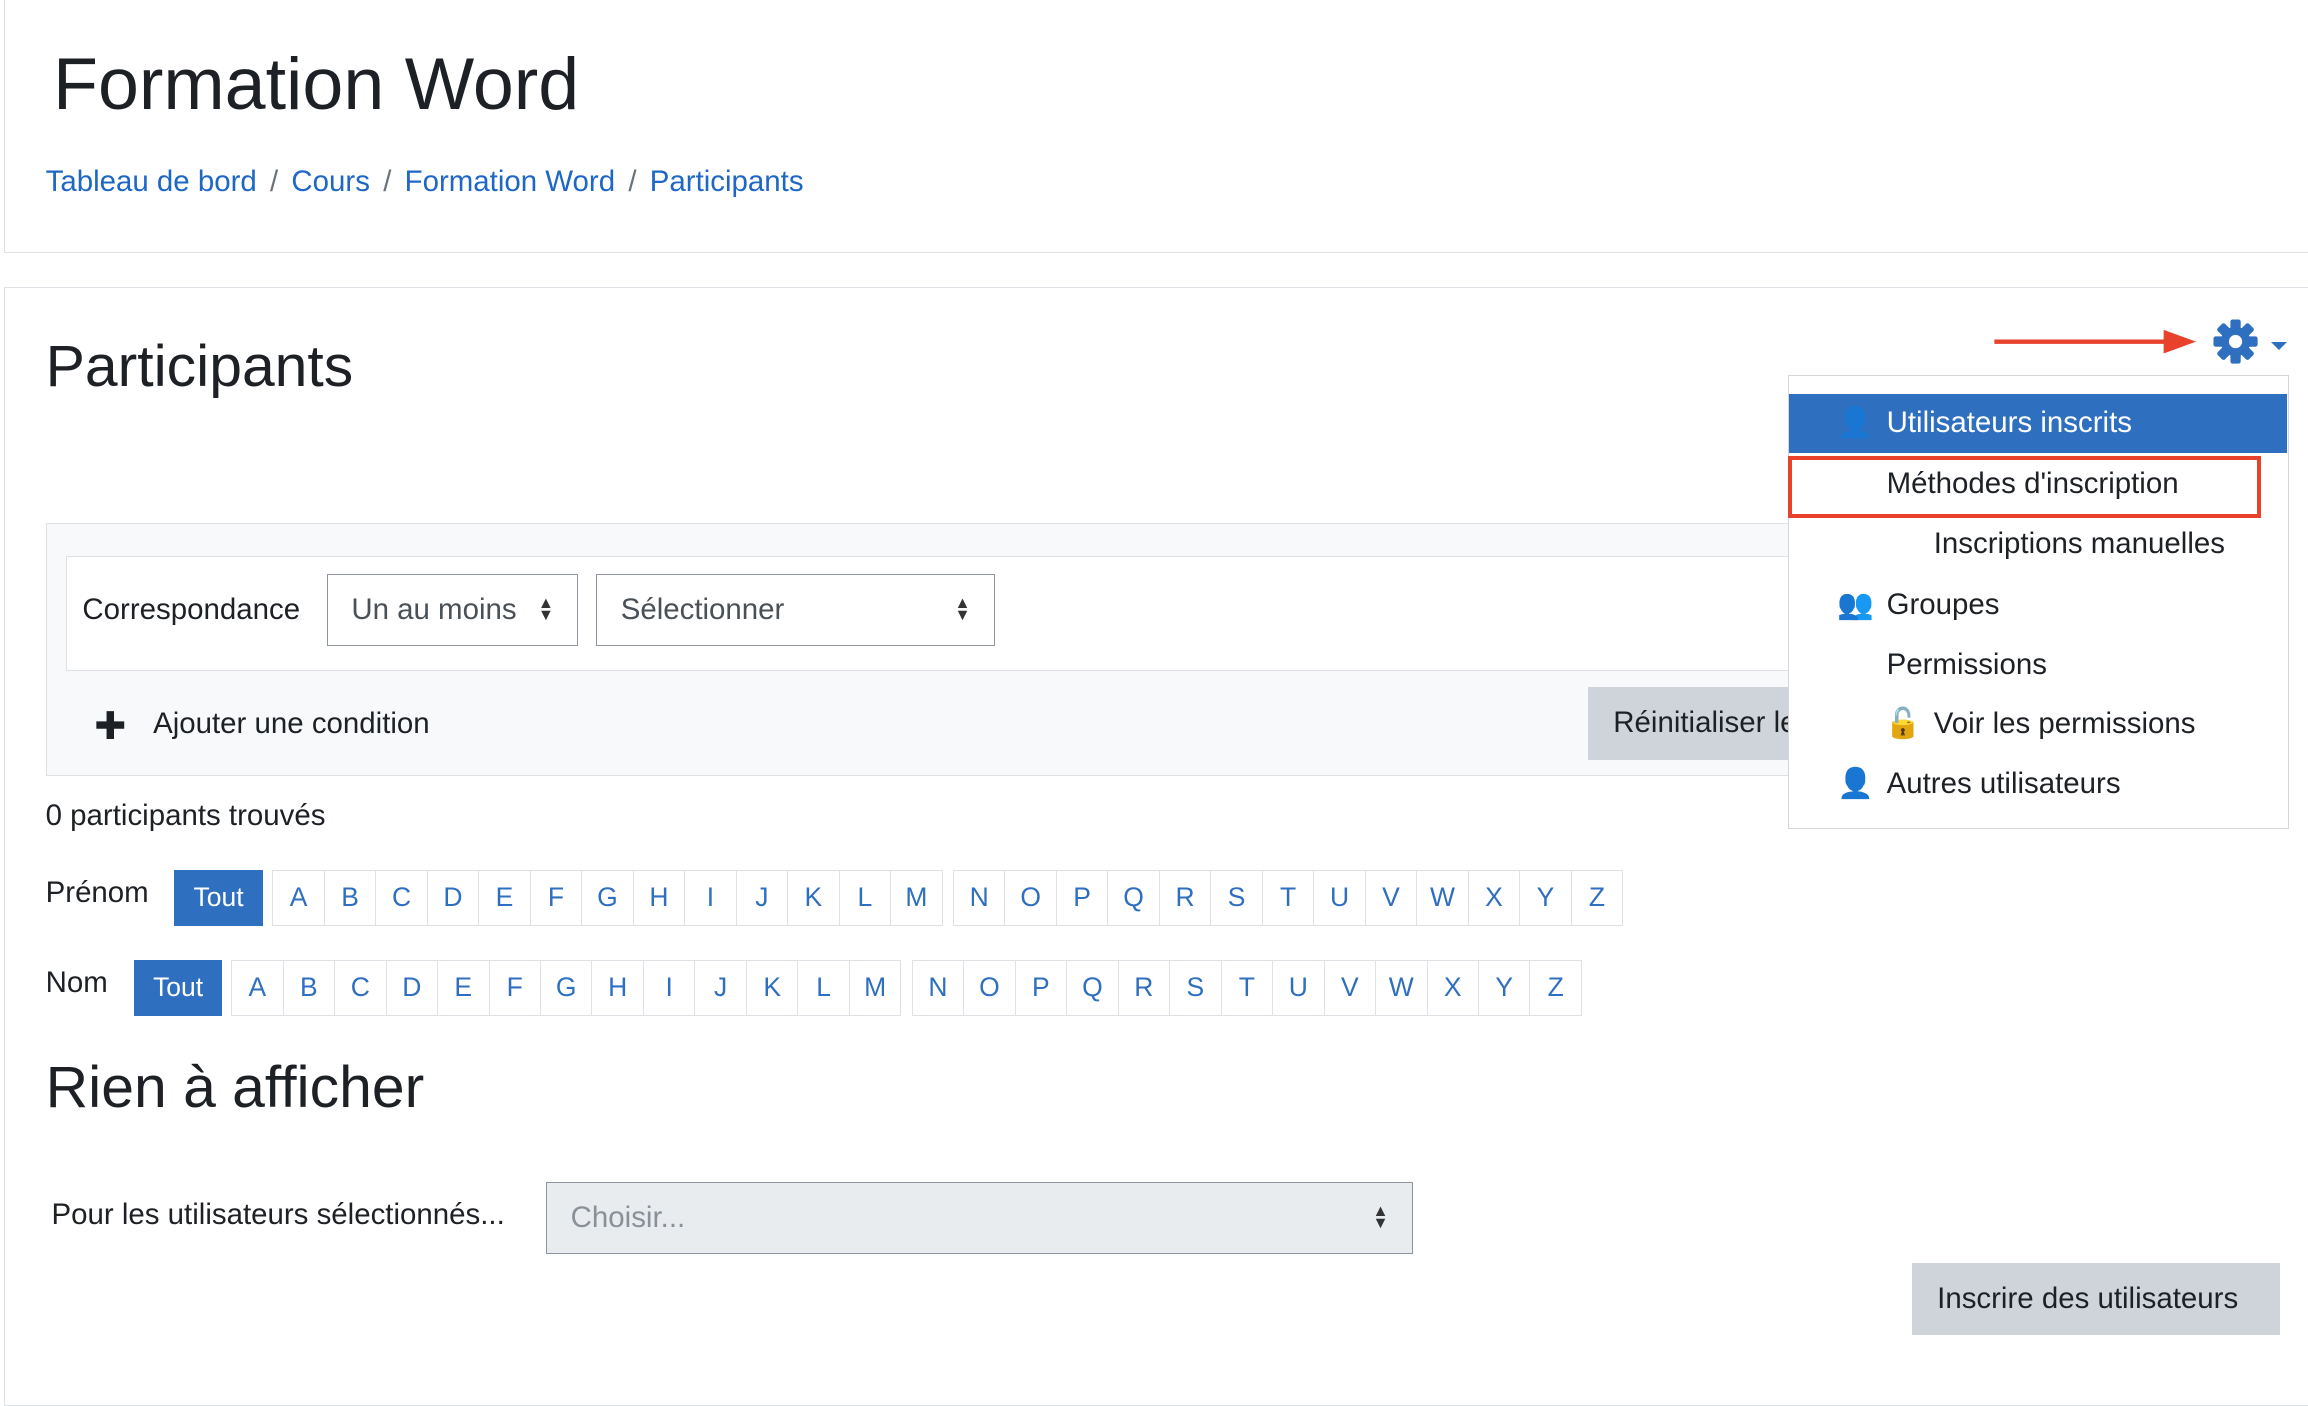  I want to click on lastname-letter-z: Z, so click(1555, 988).